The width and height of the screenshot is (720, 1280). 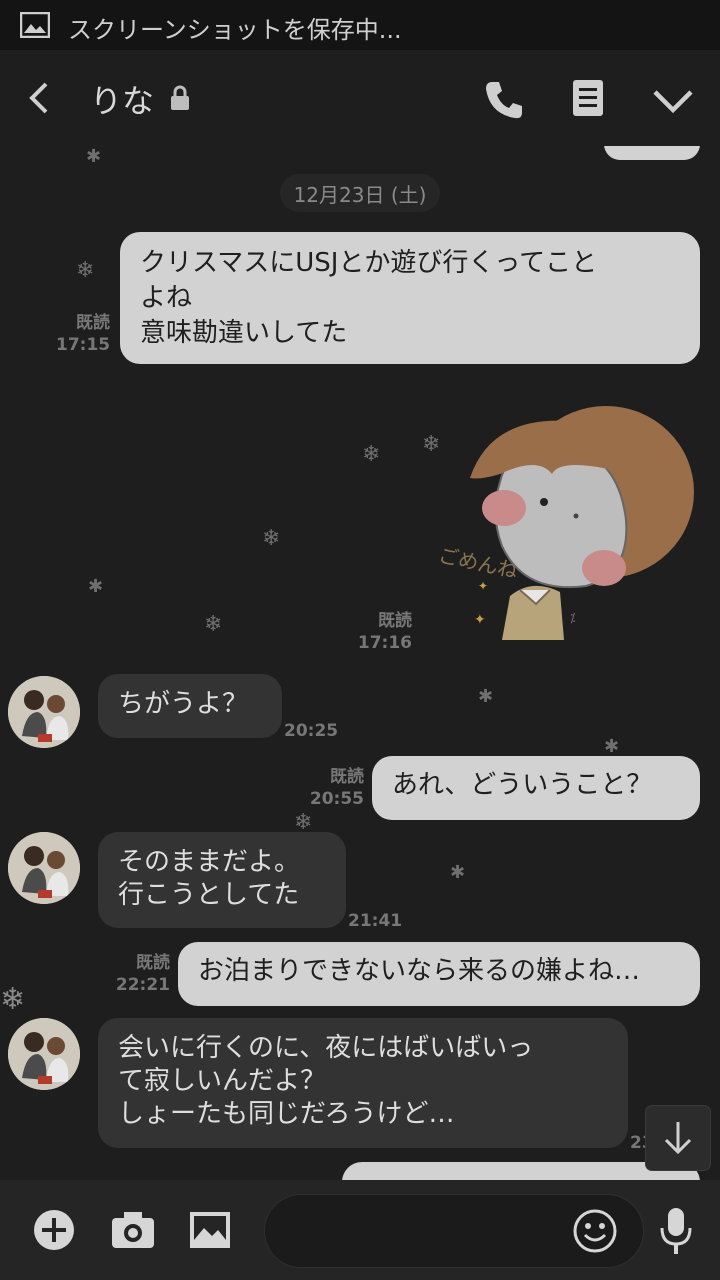 I want to click on outgoing-message-bubble: あれ、どういうこと？, so click(x=536, y=788).